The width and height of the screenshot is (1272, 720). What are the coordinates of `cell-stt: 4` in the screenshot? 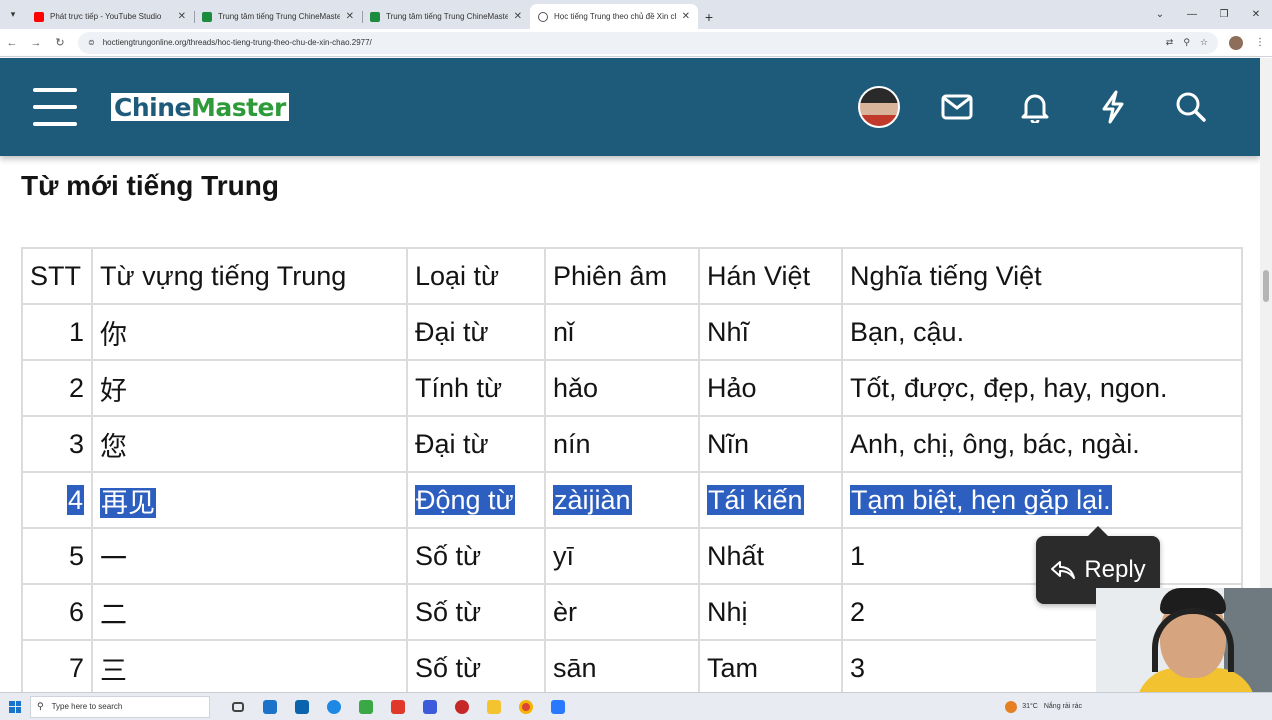 It's located at (57, 500).